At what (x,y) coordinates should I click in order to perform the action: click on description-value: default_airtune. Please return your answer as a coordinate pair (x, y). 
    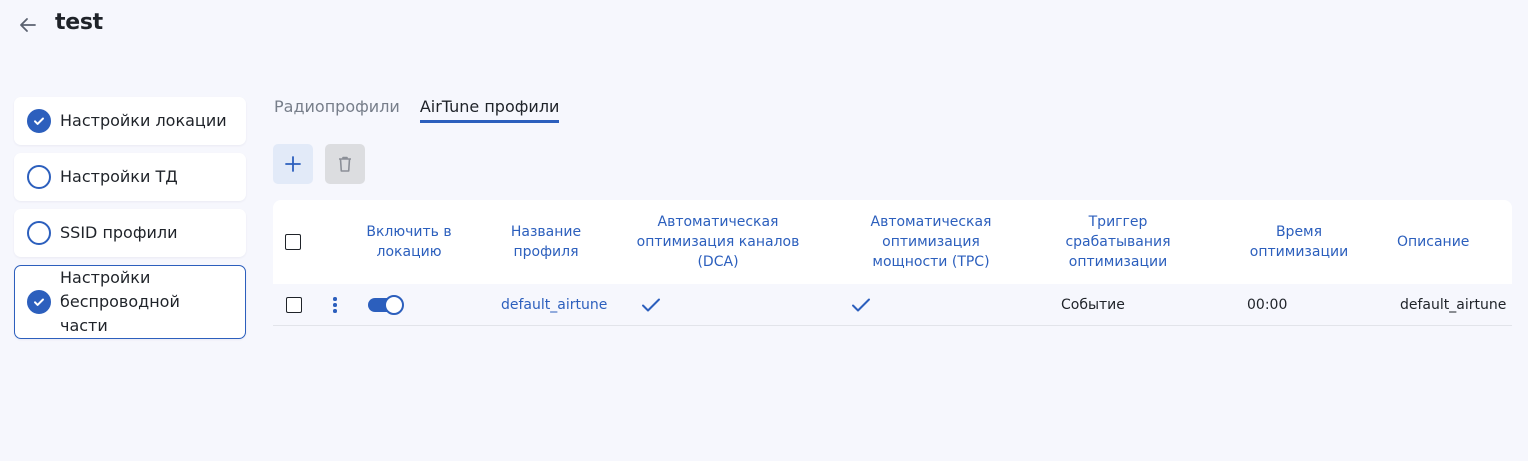
    Looking at the image, I should click on (1453, 305).